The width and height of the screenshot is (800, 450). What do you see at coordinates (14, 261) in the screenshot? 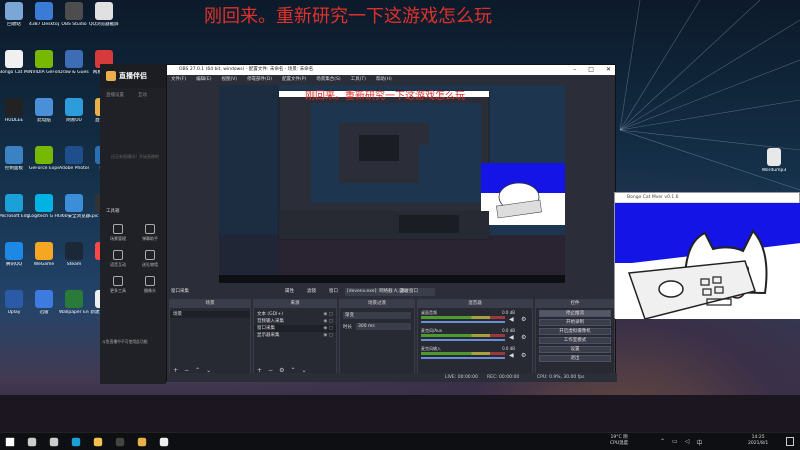
I see `desktop-icon: 腾讯QQ` at bounding box center [14, 261].